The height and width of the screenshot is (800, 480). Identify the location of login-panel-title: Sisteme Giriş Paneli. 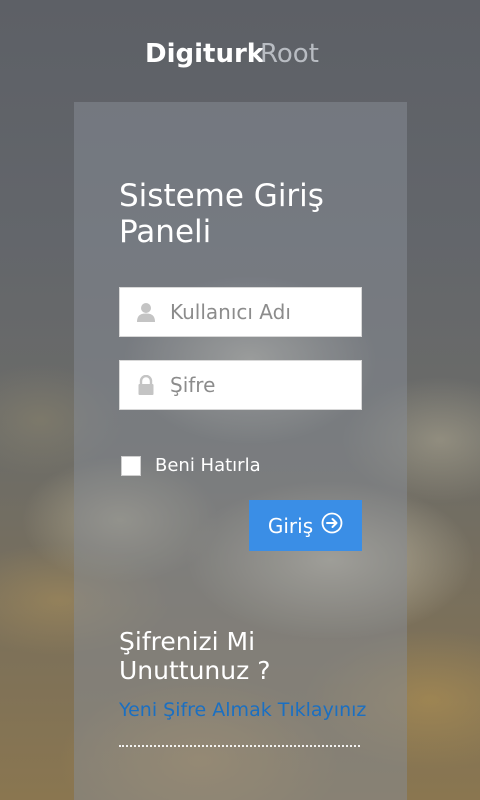
(221, 214).